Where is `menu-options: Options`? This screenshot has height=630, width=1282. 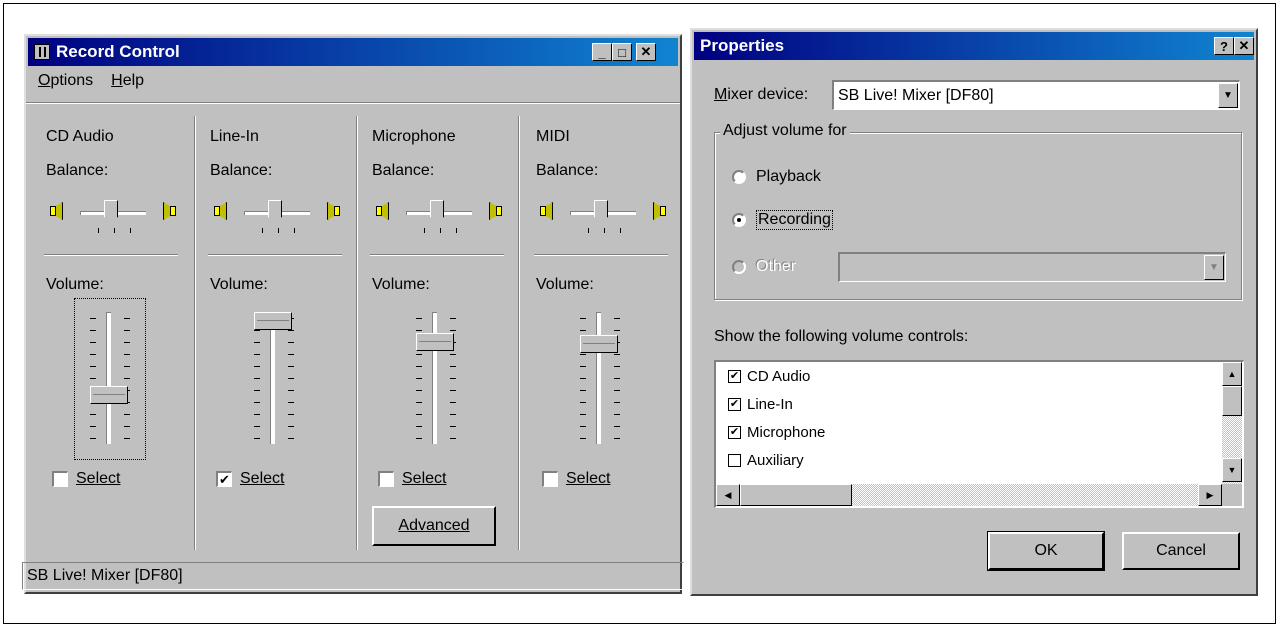
menu-options: Options is located at coordinates (65, 83).